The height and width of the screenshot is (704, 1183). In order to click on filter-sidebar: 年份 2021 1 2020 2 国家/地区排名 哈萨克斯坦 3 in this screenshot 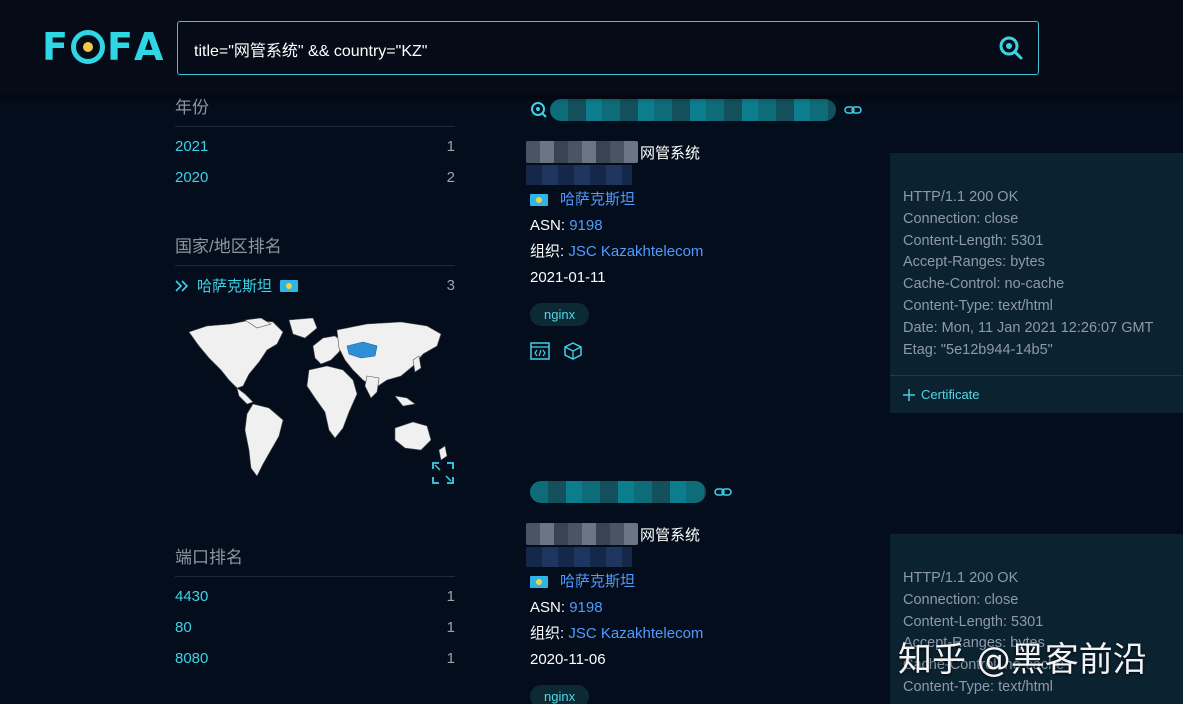, I will do `click(315, 198)`.